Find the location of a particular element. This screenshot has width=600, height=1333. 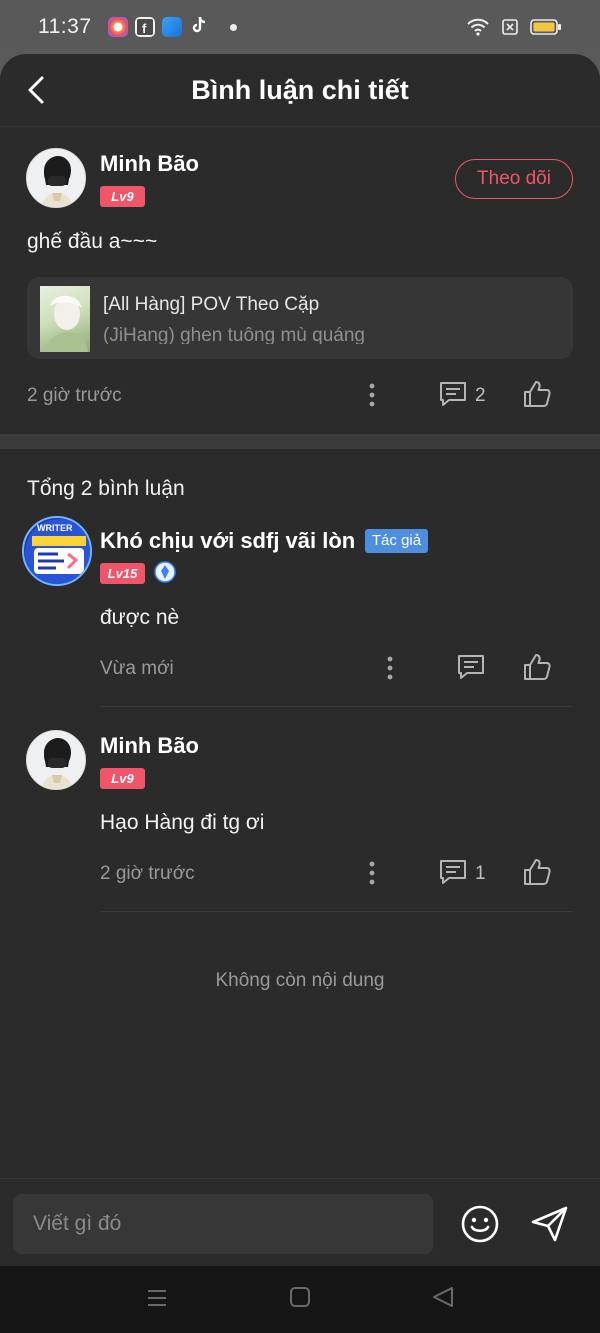

home-square-icon is located at coordinates (300, 1297).